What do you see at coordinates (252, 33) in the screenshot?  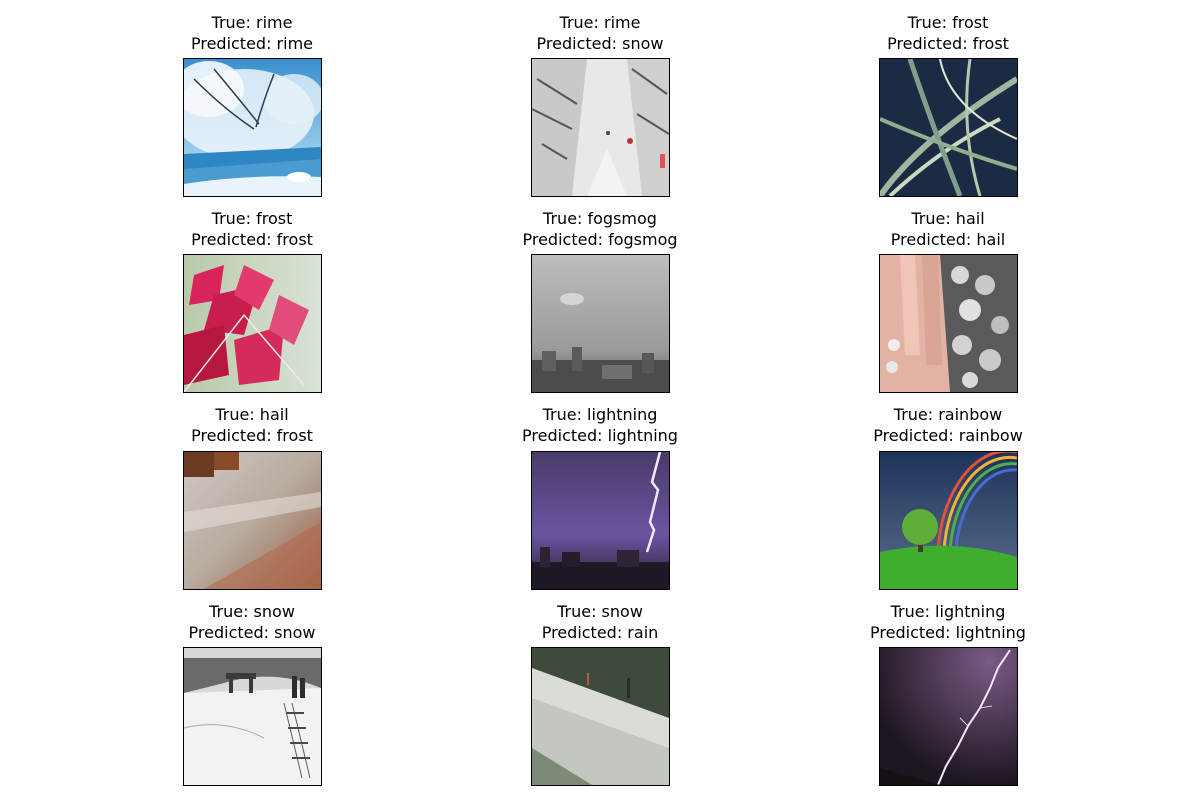 I see `sample-title: True: rime Predicted: rime` at bounding box center [252, 33].